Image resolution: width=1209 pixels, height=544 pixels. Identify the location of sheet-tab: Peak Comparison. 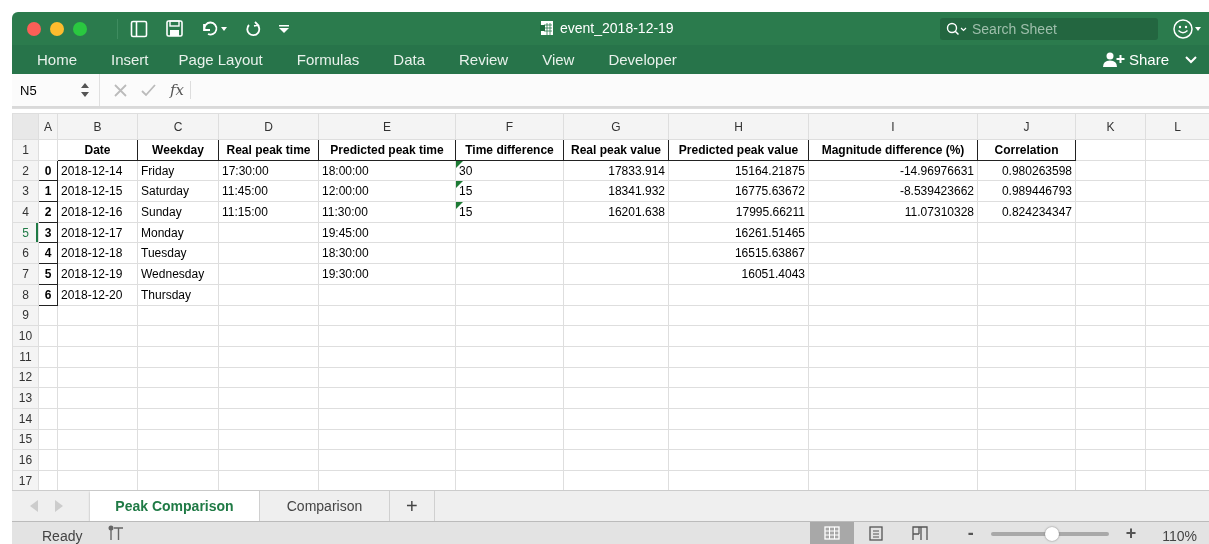
(175, 506).